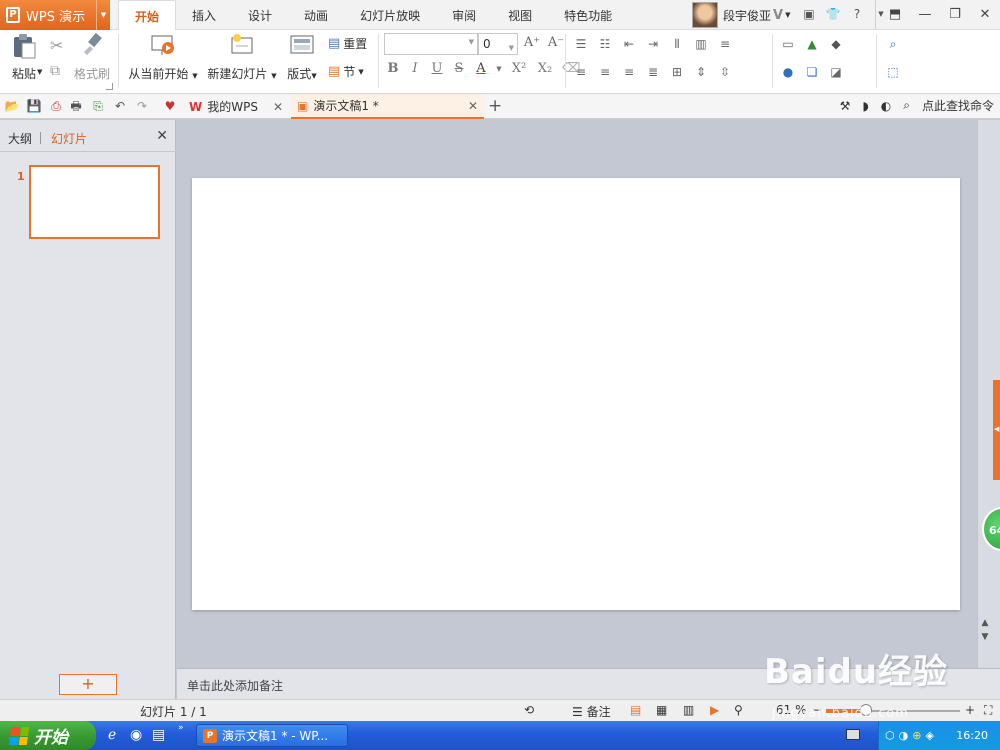  What do you see at coordinates (653, 72) in the screenshot?
I see `justify-icon: ≣` at bounding box center [653, 72].